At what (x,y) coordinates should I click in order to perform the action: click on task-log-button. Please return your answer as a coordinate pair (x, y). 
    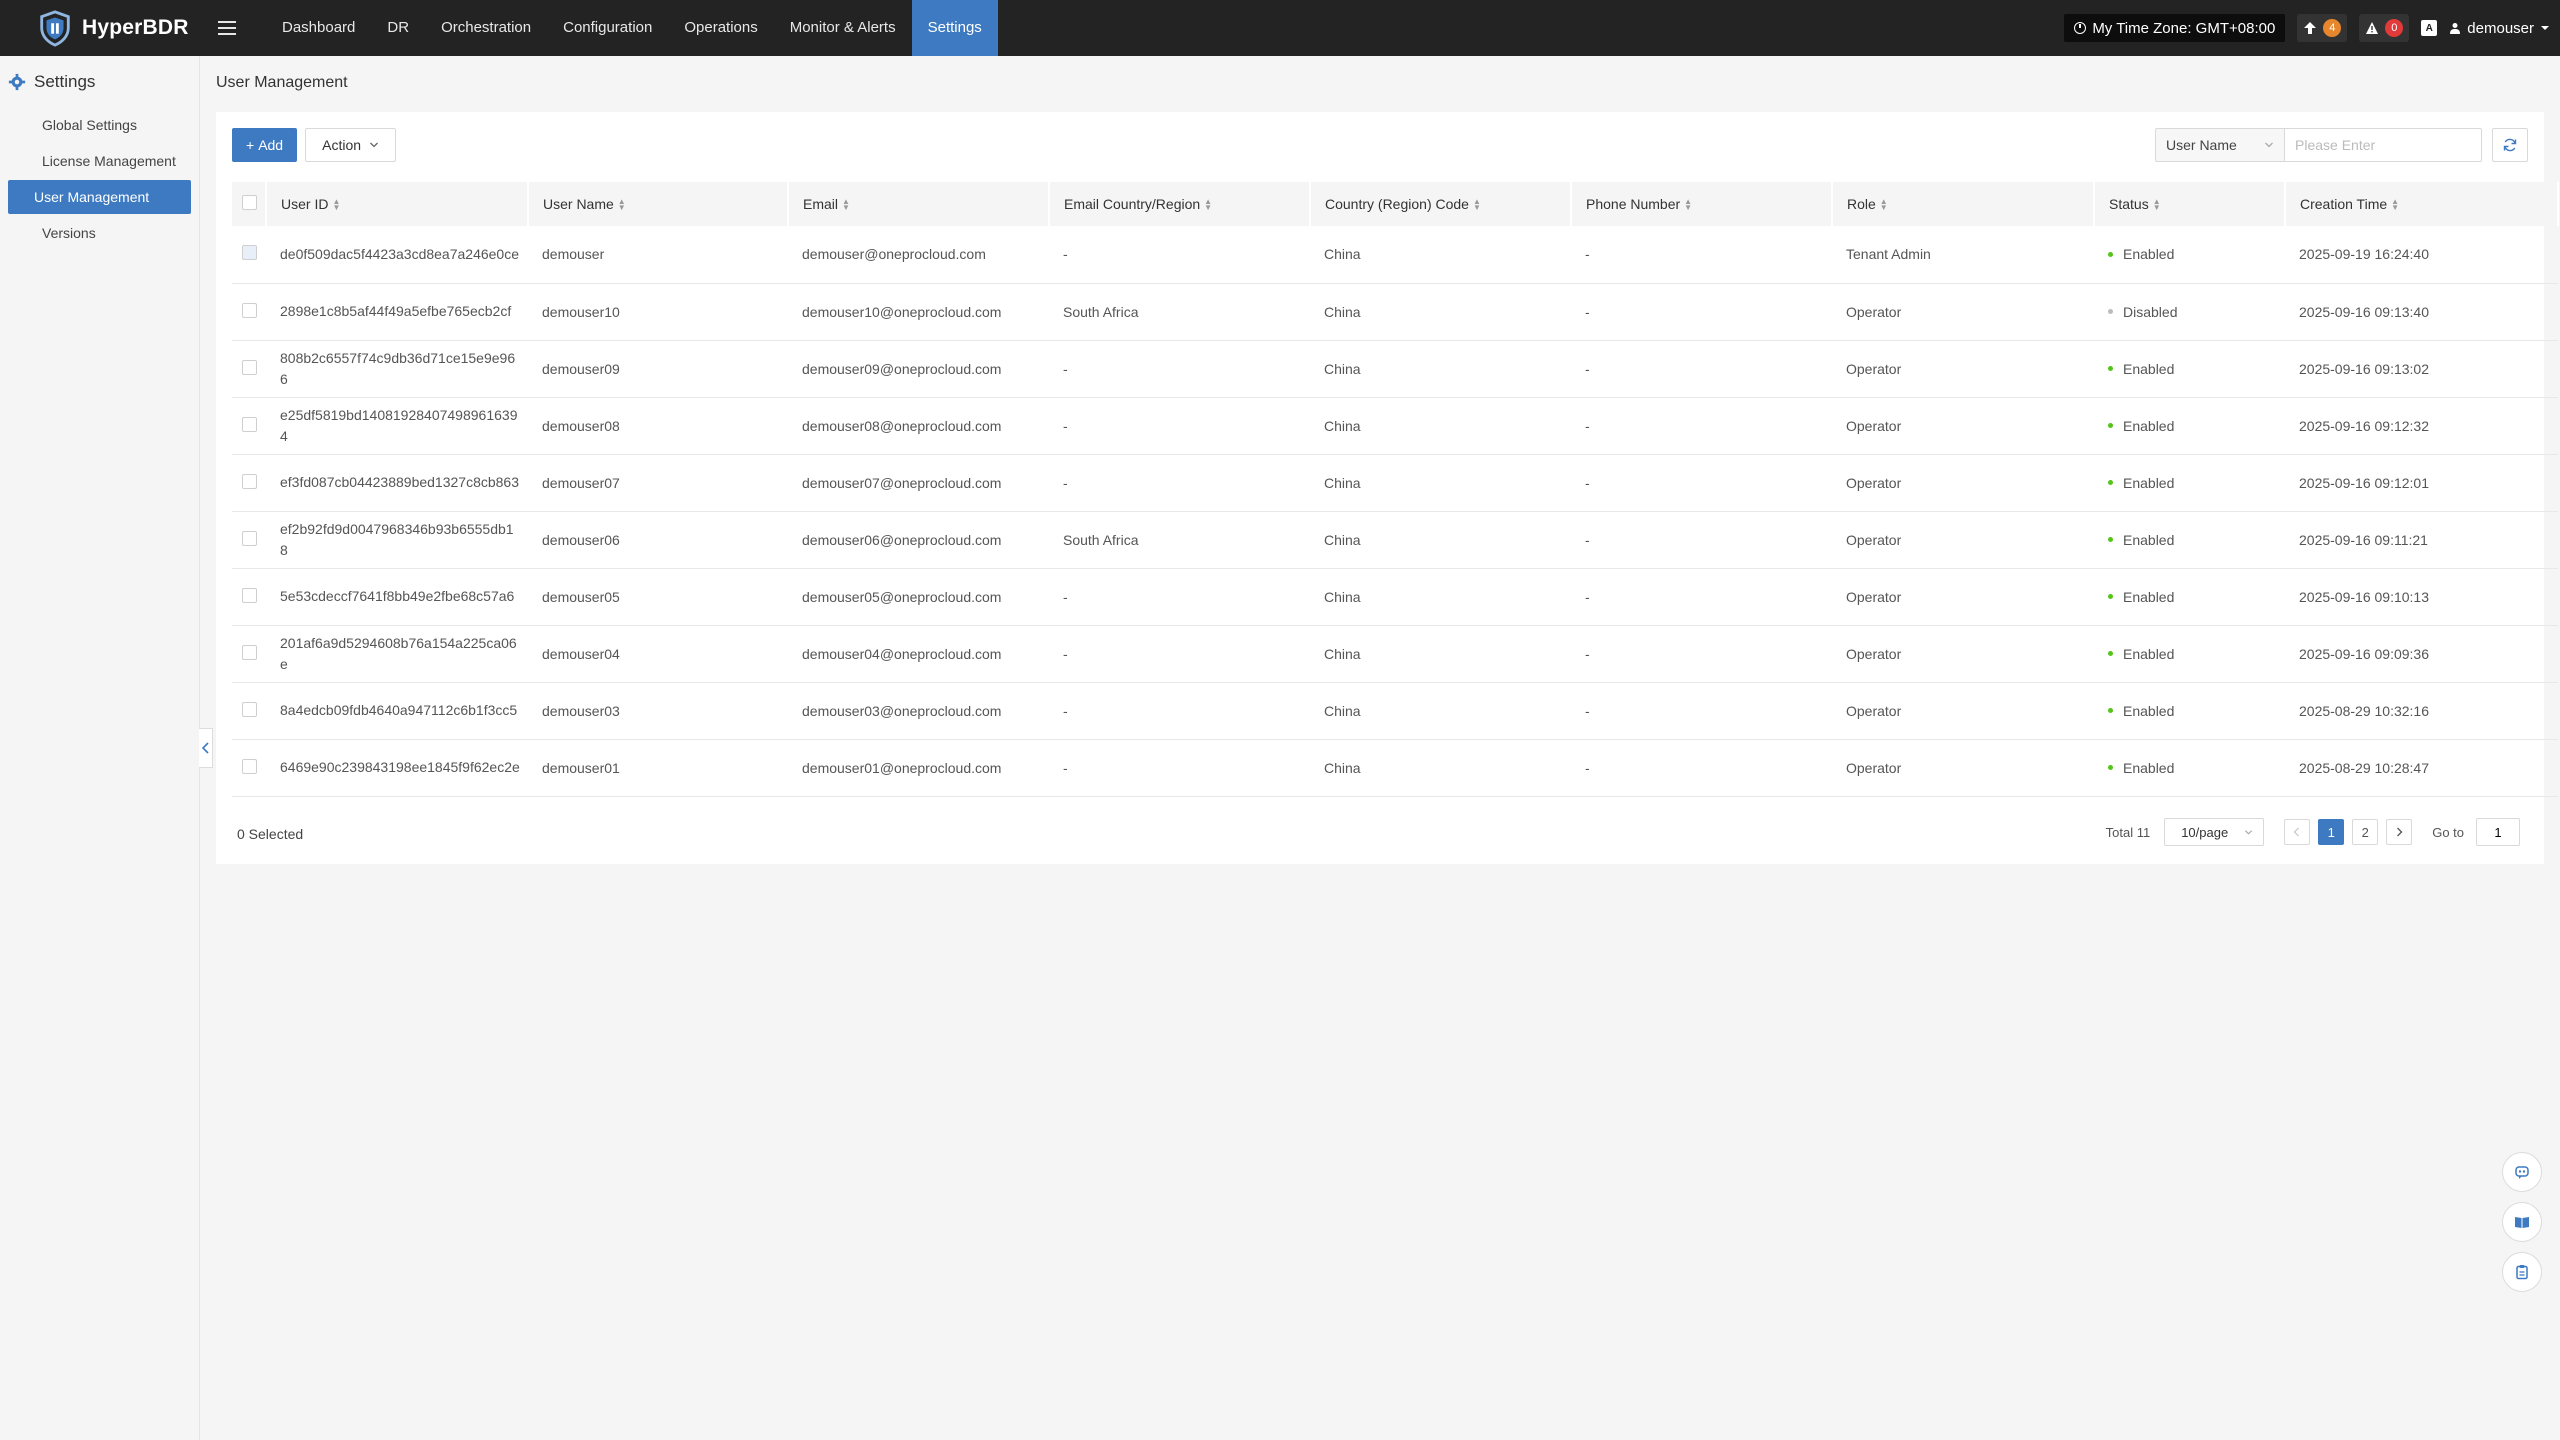
    Looking at the image, I should click on (2522, 1272).